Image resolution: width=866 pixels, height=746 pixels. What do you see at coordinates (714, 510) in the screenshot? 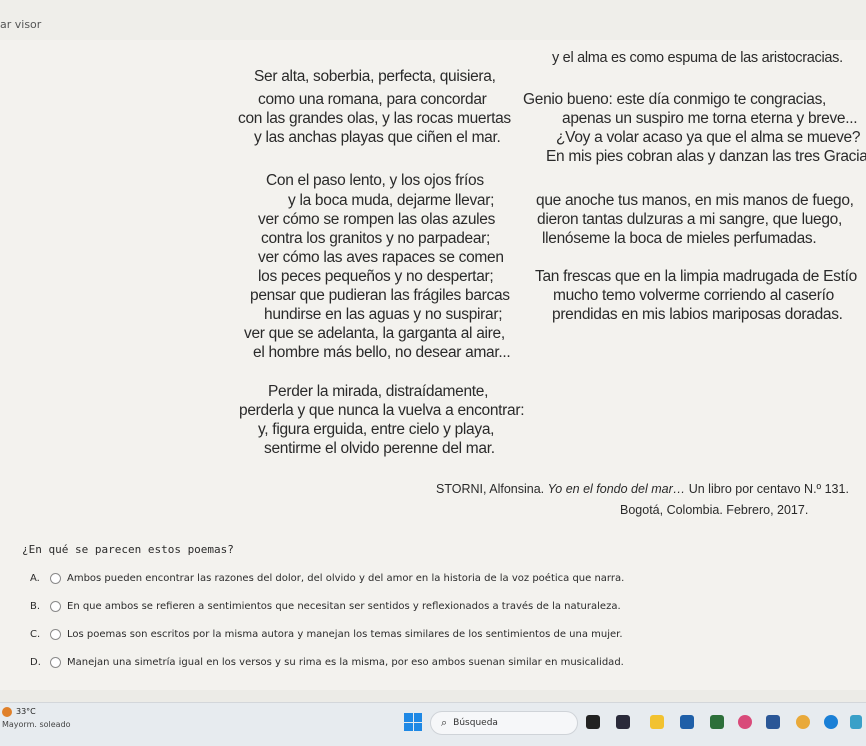
I see `citation-place: Bogotá, Colombia. Febrero, 2017.` at bounding box center [714, 510].